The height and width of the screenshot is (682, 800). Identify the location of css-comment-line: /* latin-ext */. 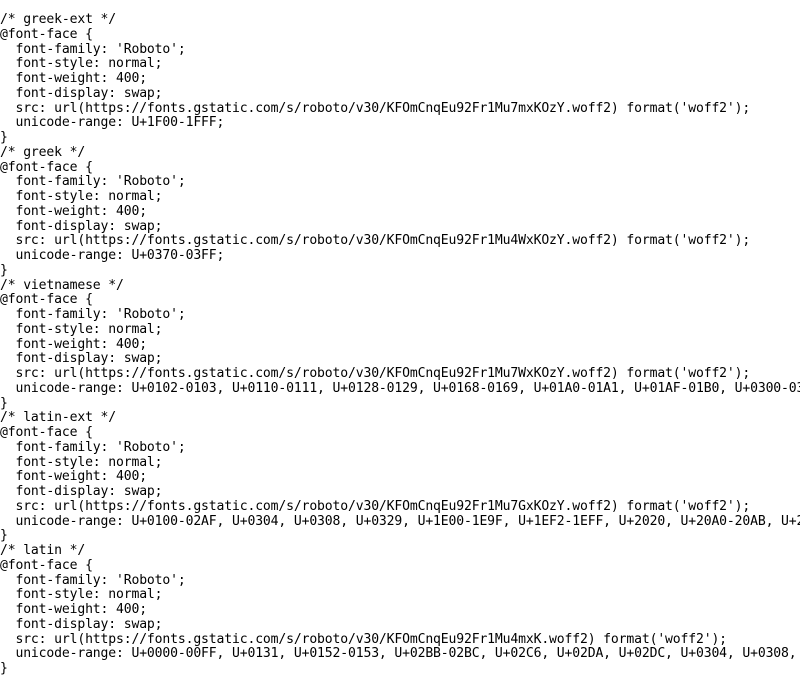
(58, 418).